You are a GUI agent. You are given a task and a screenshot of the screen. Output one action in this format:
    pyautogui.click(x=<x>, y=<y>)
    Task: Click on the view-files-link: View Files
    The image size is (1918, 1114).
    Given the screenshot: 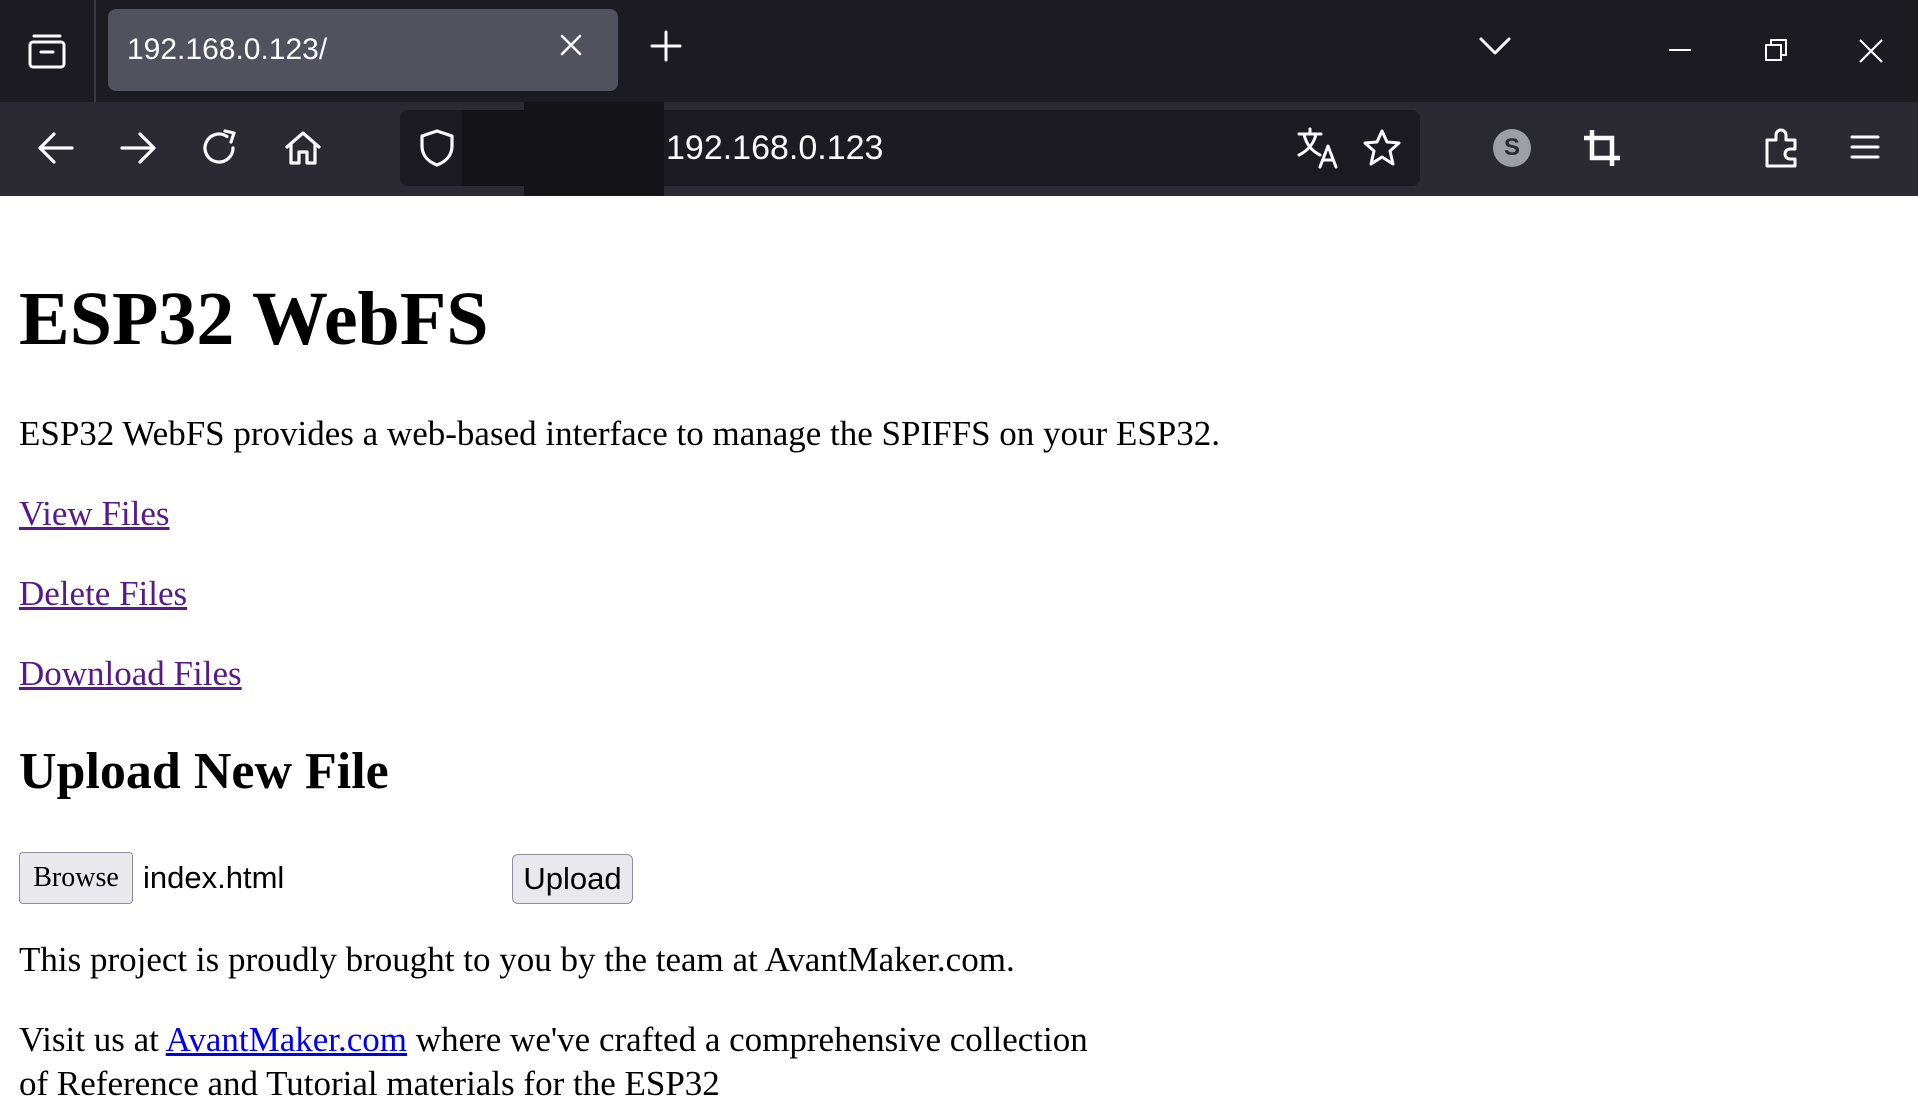 What is the action you would take?
    pyautogui.click(x=94, y=514)
    